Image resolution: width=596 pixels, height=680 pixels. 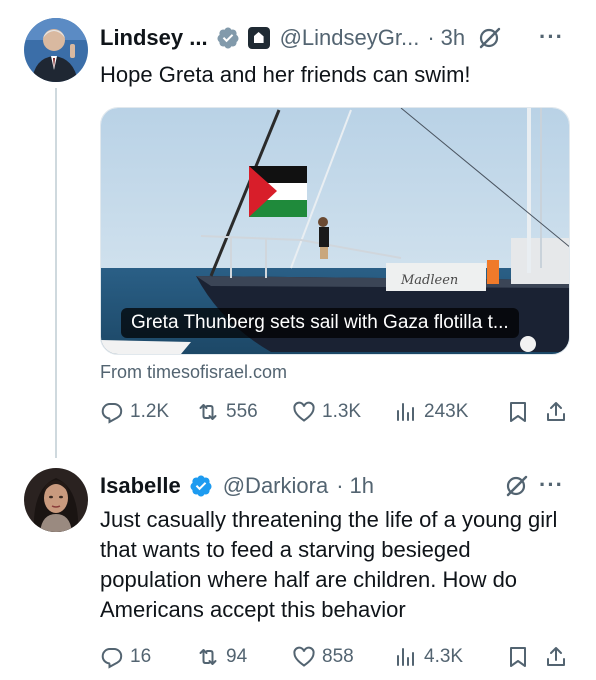 I want to click on reply-count: 16, so click(x=141, y=656).